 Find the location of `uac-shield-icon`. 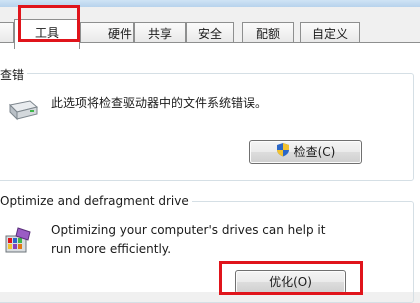

uac-shield-icon is located at coordinates (283, 153).